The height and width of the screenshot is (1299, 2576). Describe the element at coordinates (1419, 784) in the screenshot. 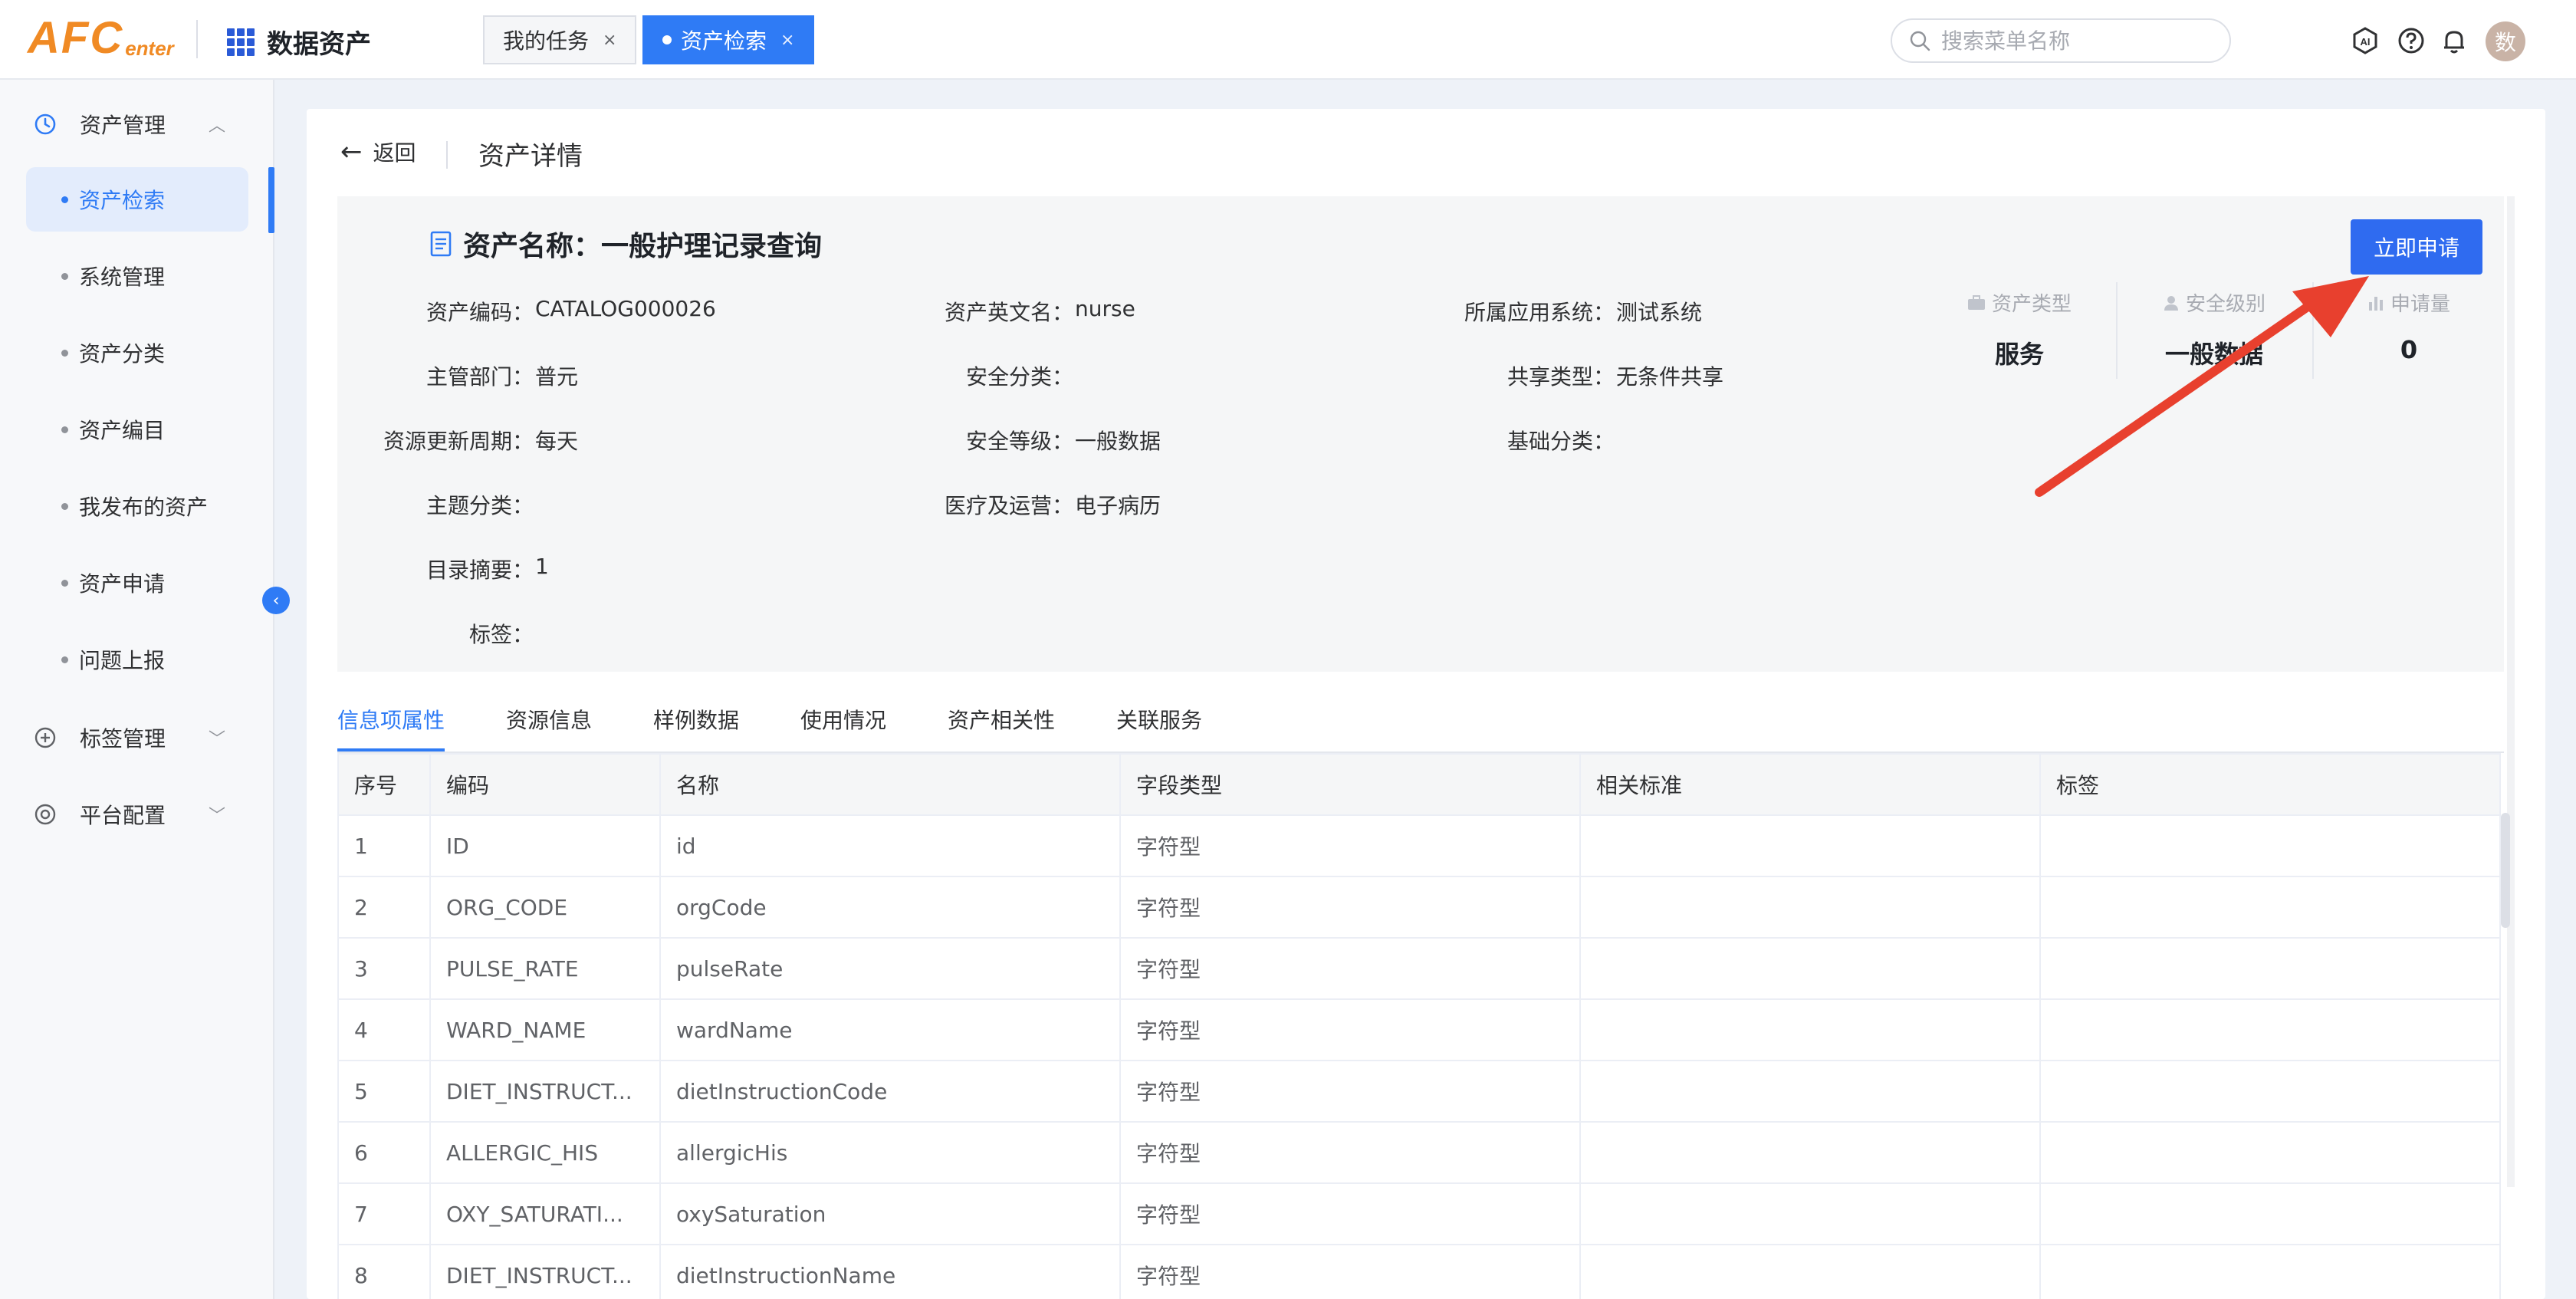

I see `table-header-row: 序号 编码 名称 字段类型 相关标准 标签` at that location.